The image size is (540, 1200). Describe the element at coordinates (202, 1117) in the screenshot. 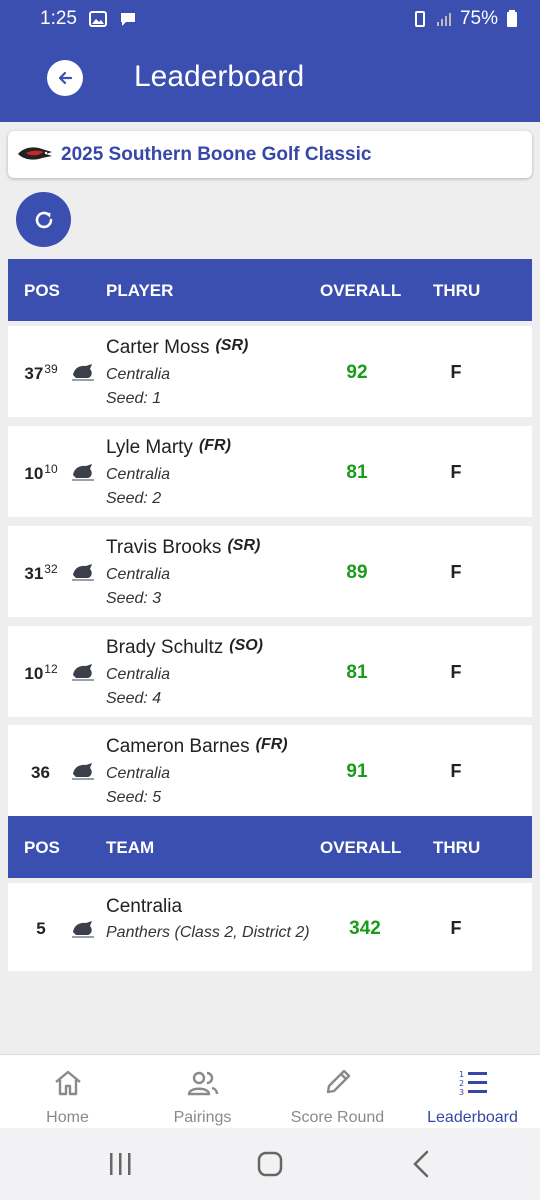

I see `nav-pairings-label: Pairings` at that location.